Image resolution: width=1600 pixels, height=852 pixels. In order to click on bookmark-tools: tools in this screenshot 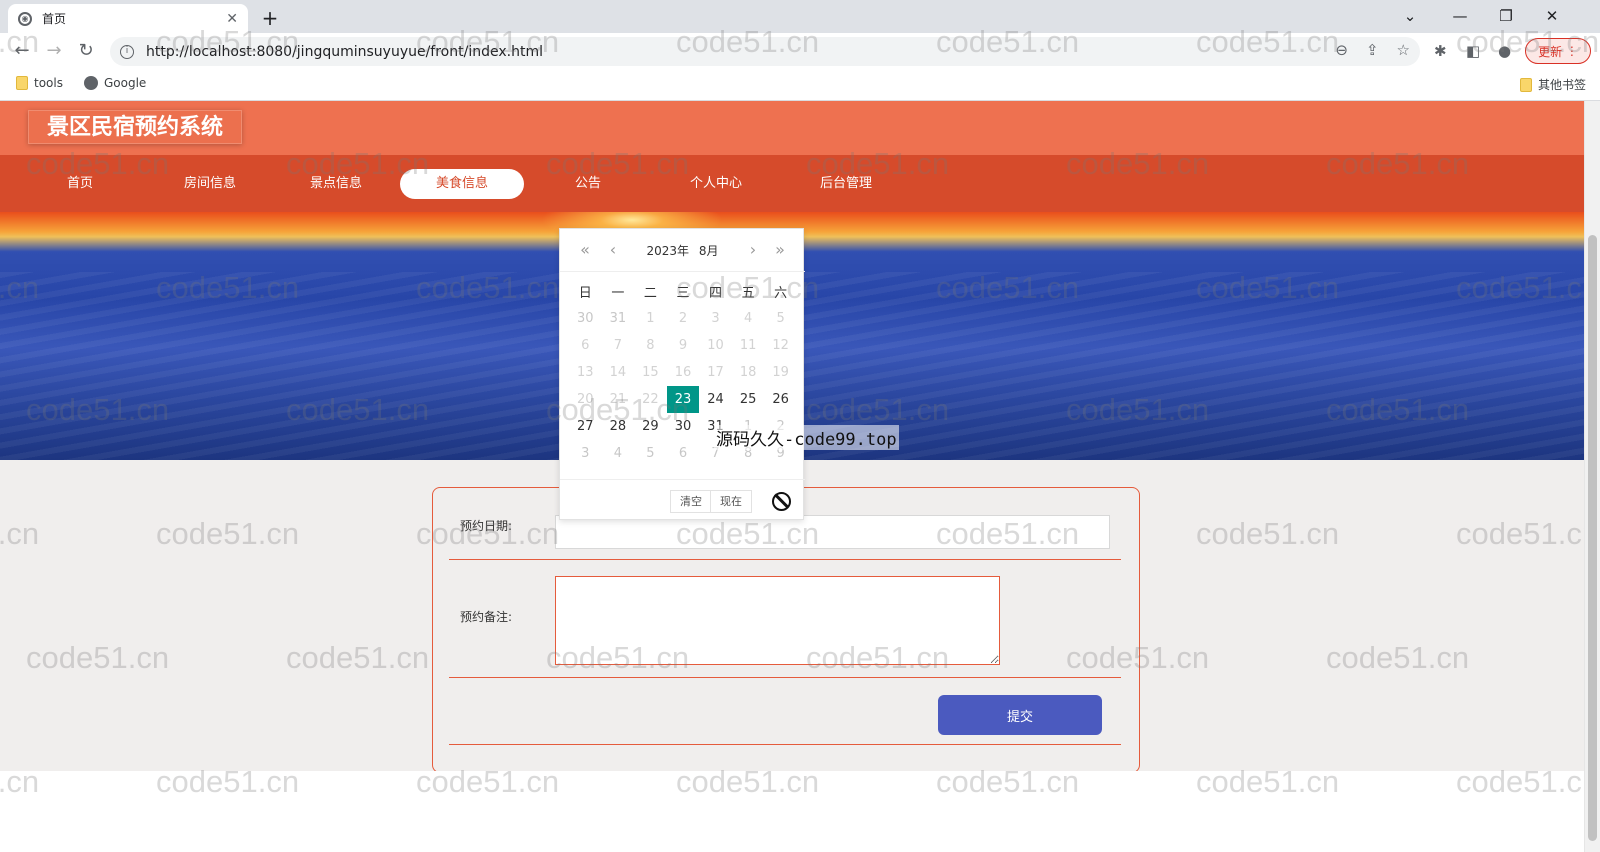, I will do `click(39, 83)`.